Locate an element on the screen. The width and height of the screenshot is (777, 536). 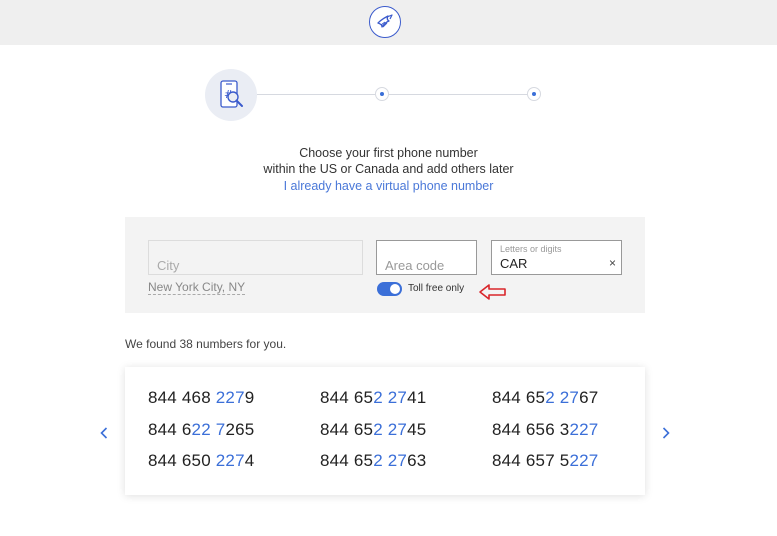
annotation-arrow-icon is located at coordinates (492, 292).